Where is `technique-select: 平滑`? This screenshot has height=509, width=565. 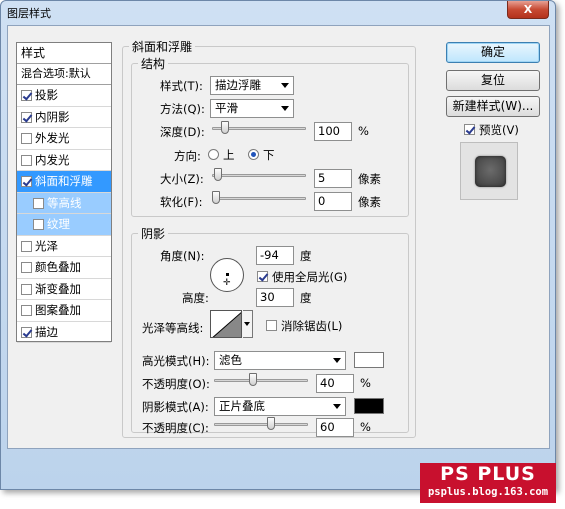 technique-select: 平滑 is located at coordinates (252, 108).